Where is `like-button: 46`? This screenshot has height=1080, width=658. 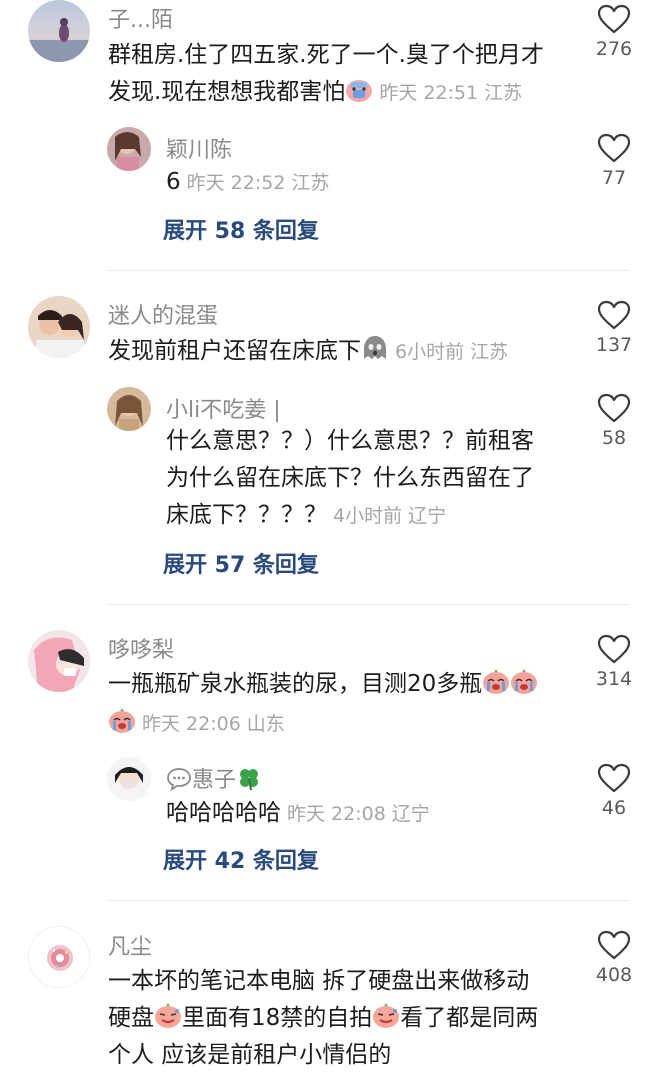
like-button: 46 is located at coordinates (614, 791).